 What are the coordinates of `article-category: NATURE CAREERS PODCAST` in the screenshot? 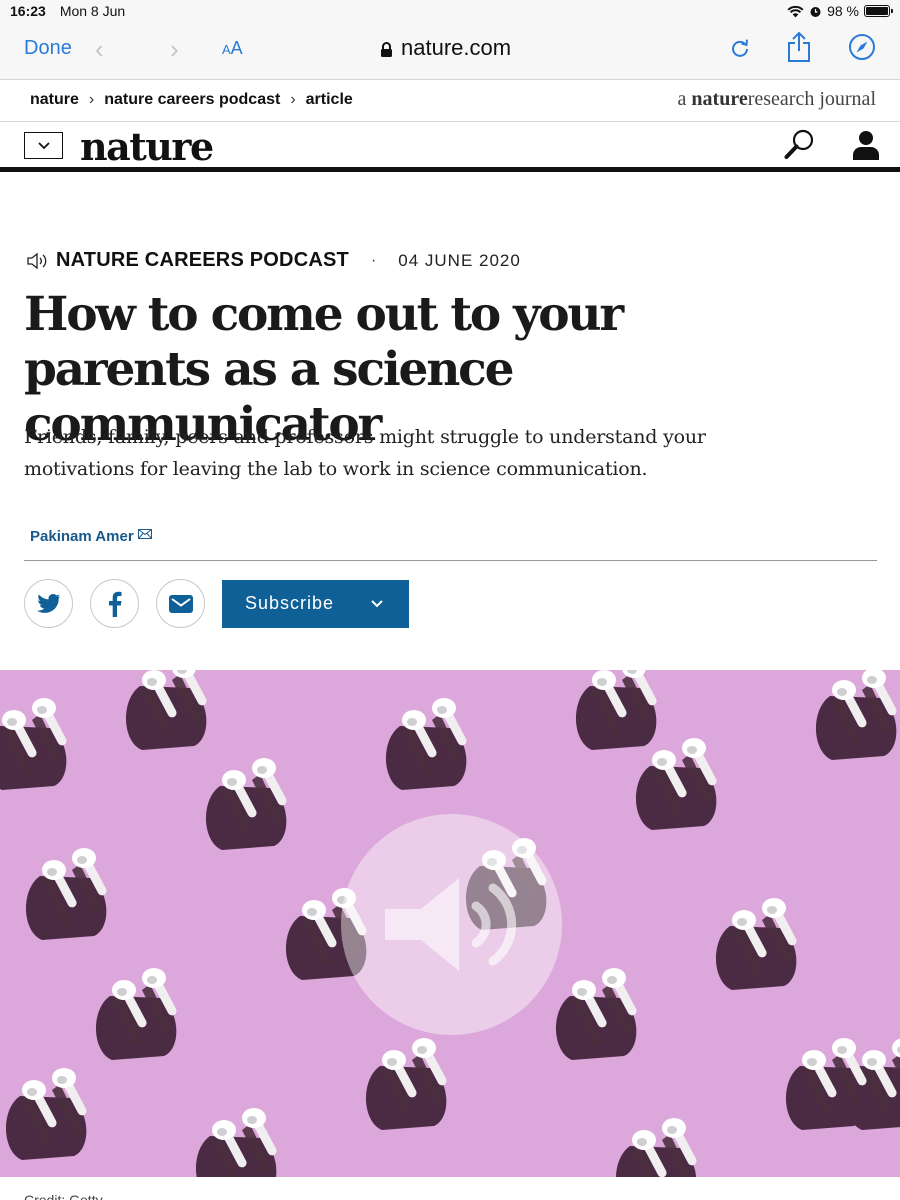 It's located at (202, 260).